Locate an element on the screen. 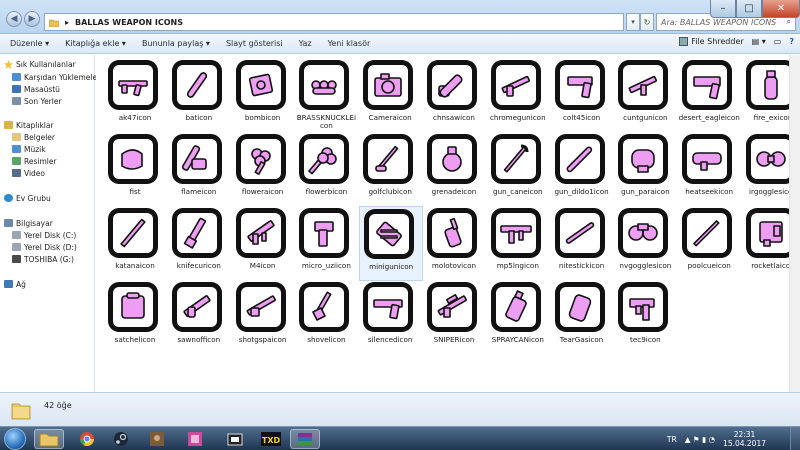 This screenshot has height=450, width=800. add-to-library-menu: Kitaplığa ekle ▾ is located at coordinates (95, 43).